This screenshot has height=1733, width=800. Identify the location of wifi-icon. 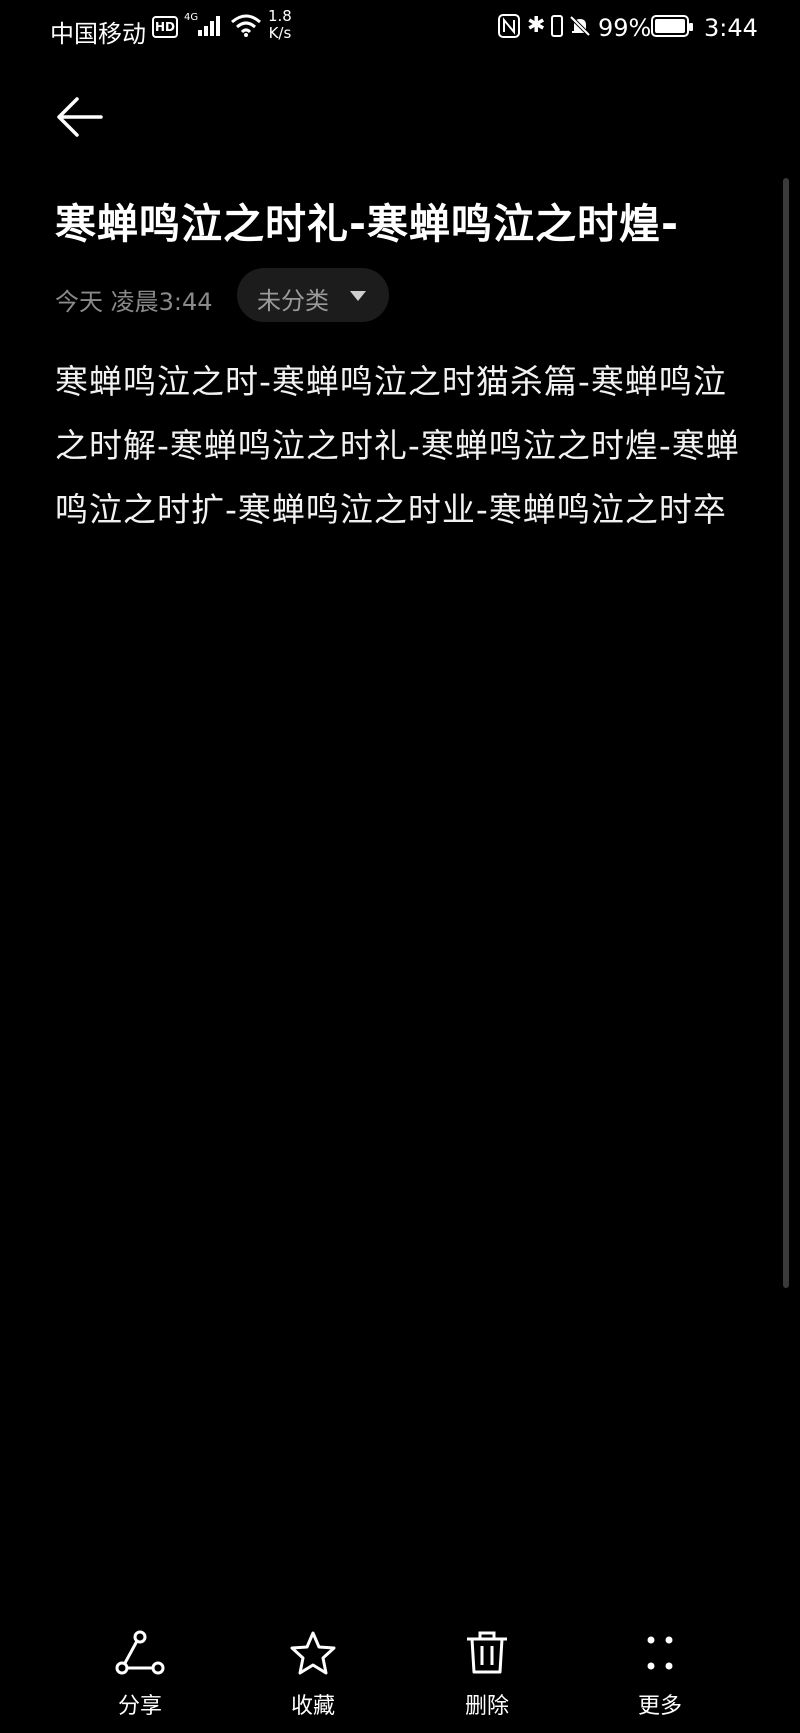
(246, 25).